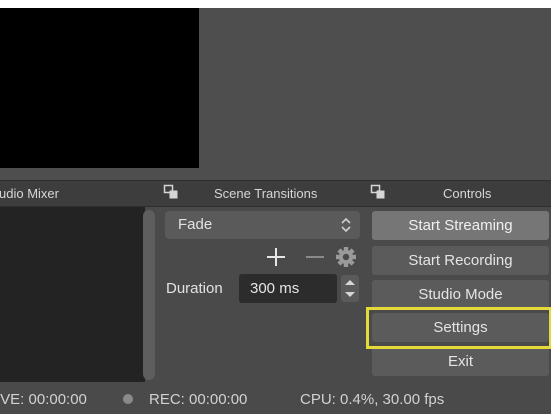 This screenshot has width=551, height=414. Describe the element at coordinates (460, 225) in the screenshot. I see `start-streaming-button: Start Streaming` at that location.